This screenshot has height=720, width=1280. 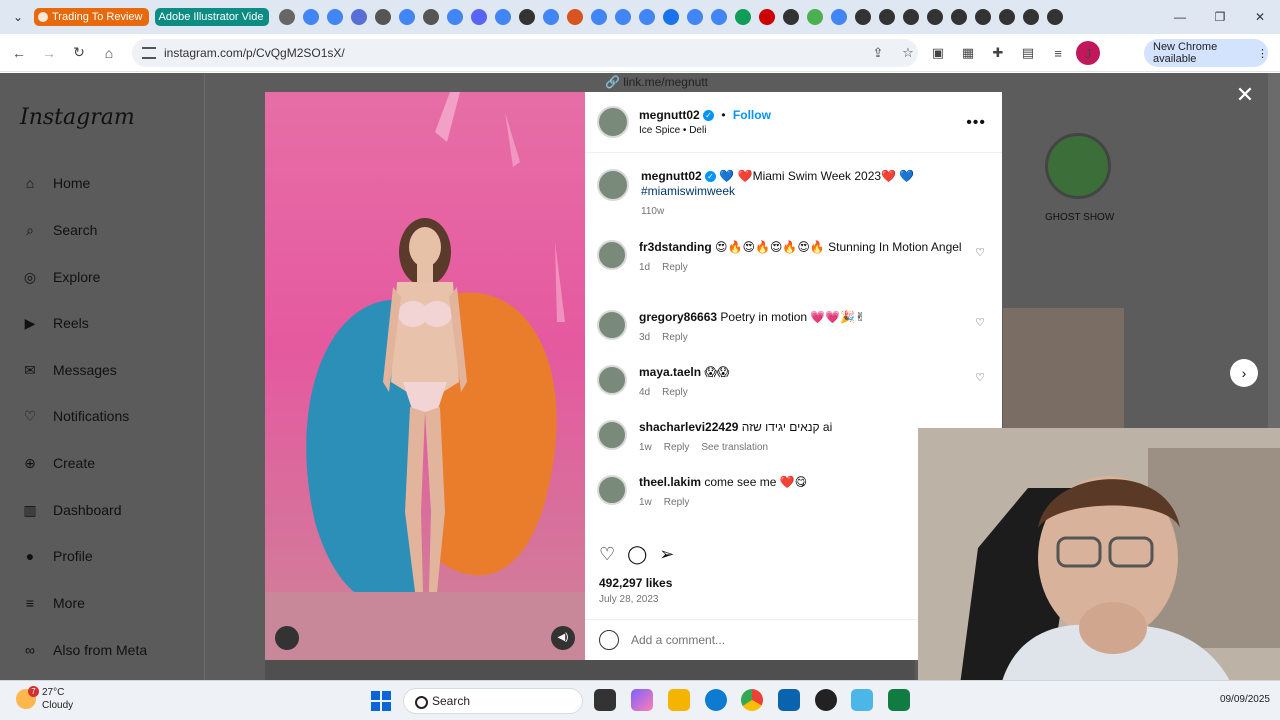 I want to click on instagram-logo: Instagram, so click(x=77, y=117).